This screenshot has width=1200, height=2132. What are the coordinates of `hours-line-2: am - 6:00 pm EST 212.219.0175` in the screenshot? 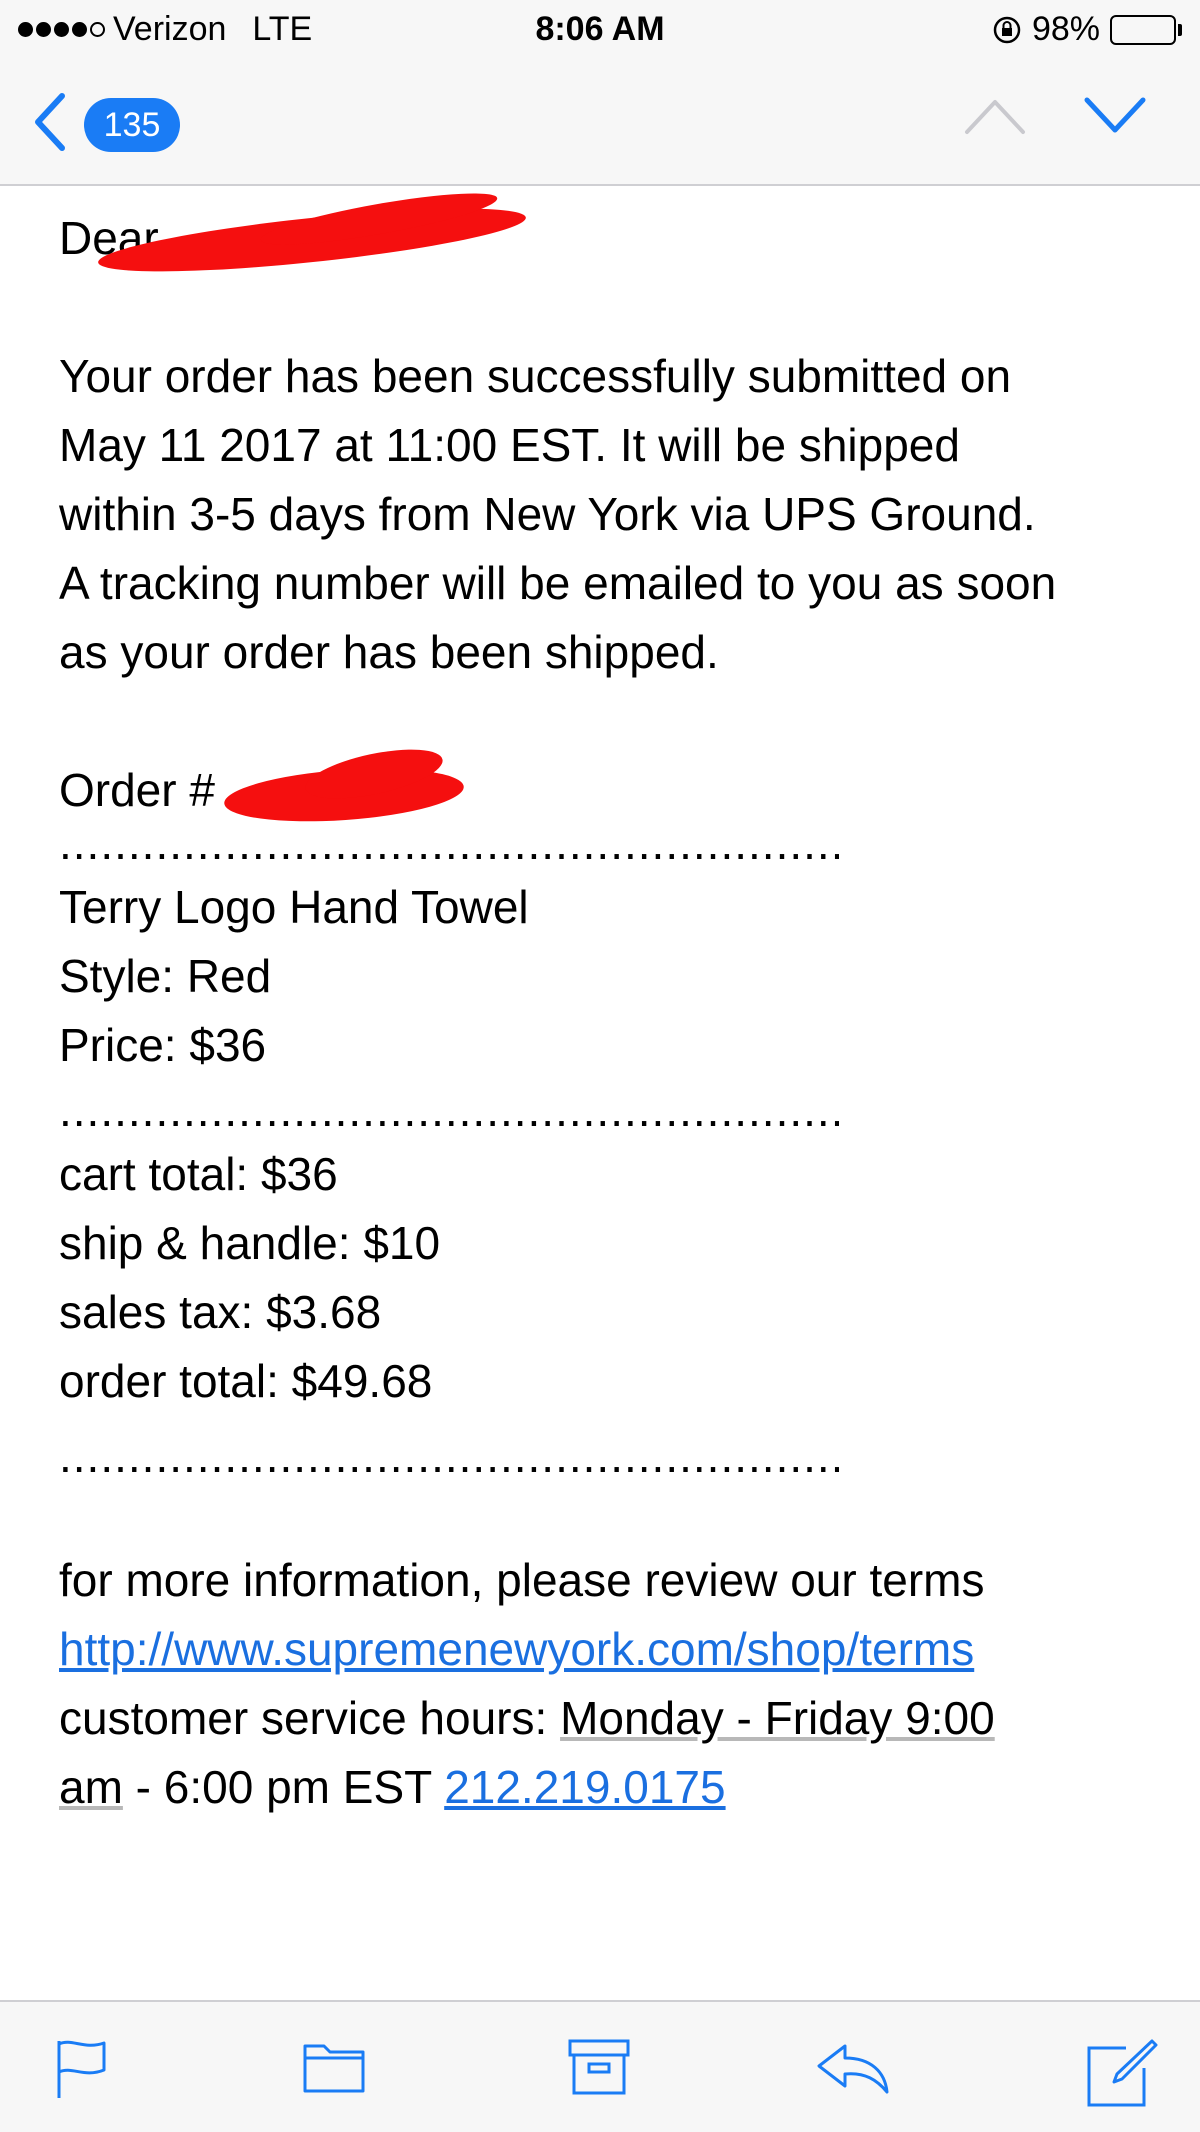 It's located at (609, 1787).